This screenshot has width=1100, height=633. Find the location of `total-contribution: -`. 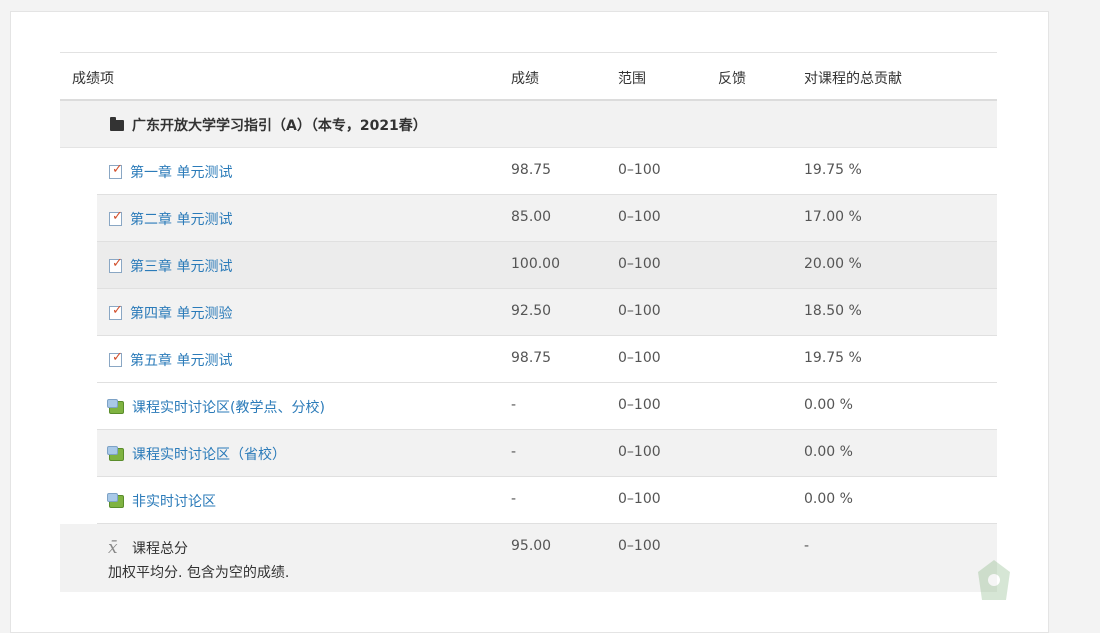

total-contribution: - is located at coordinates (807, 546).